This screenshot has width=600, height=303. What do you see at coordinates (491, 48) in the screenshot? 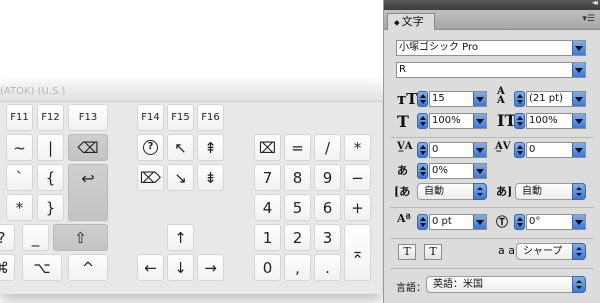
I see `font-family-field: 小塚ゴシック Pro` at bounding box center [491, 48].